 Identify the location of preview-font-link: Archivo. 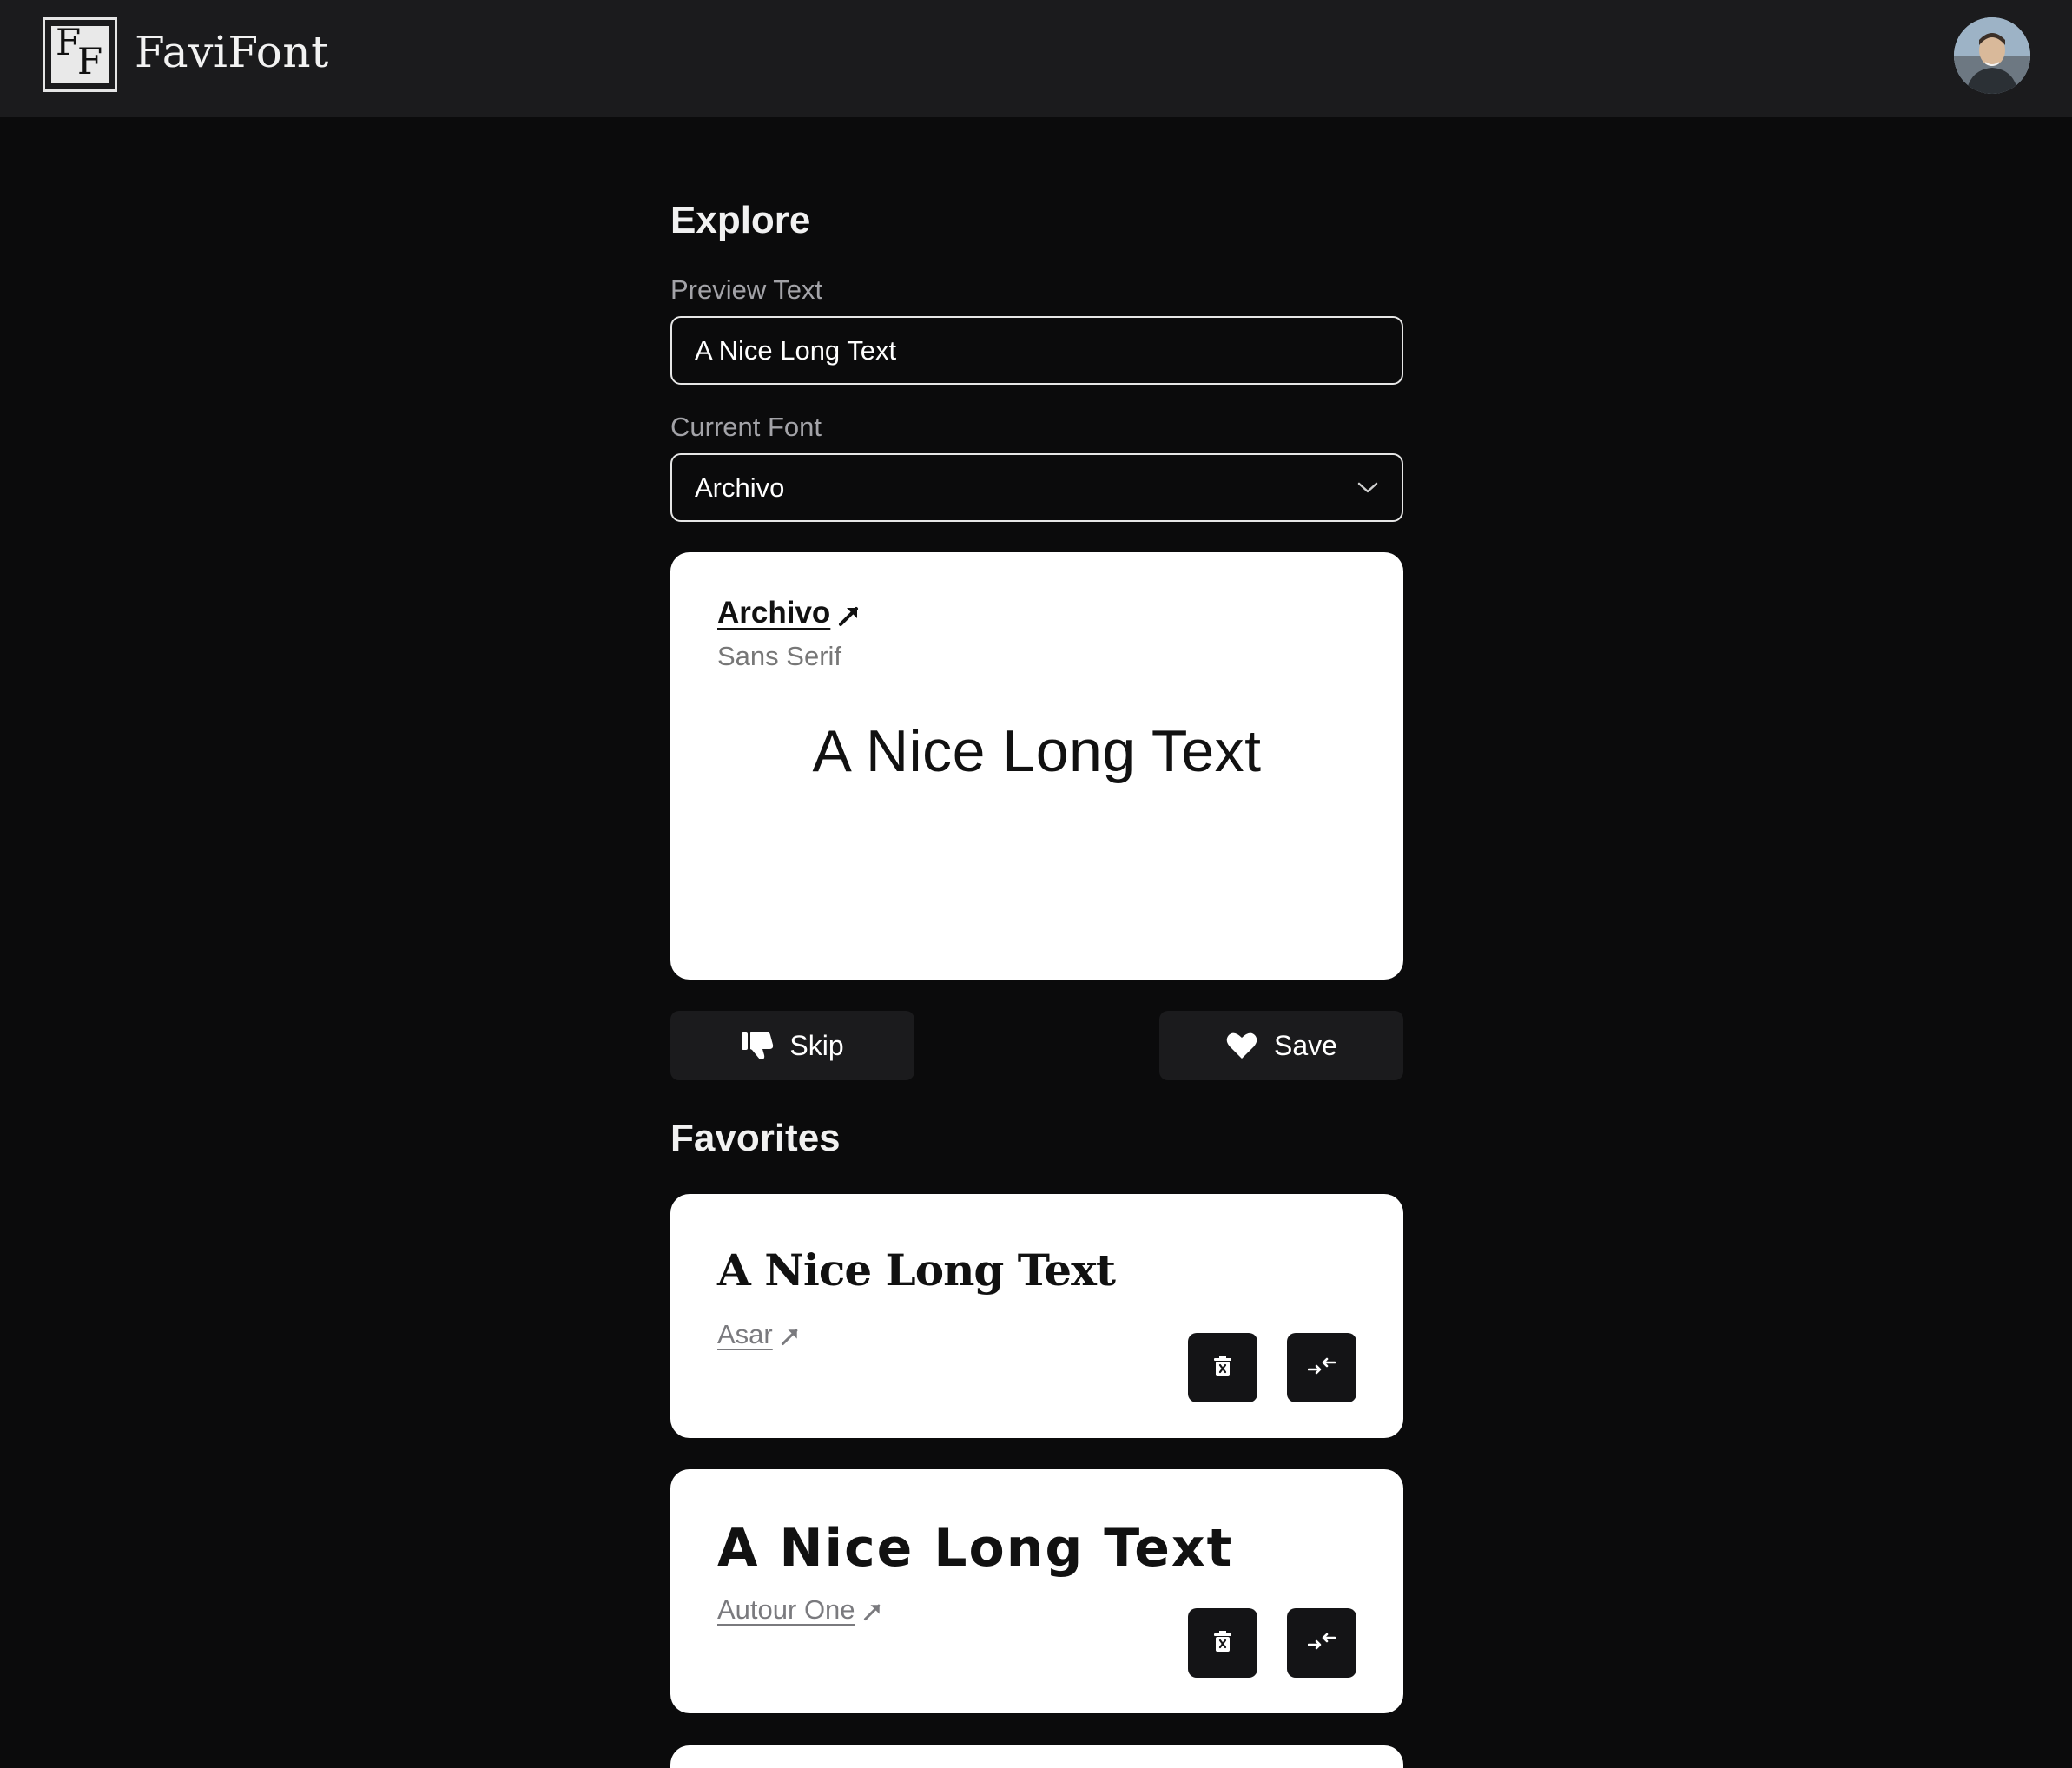
(789, 613).